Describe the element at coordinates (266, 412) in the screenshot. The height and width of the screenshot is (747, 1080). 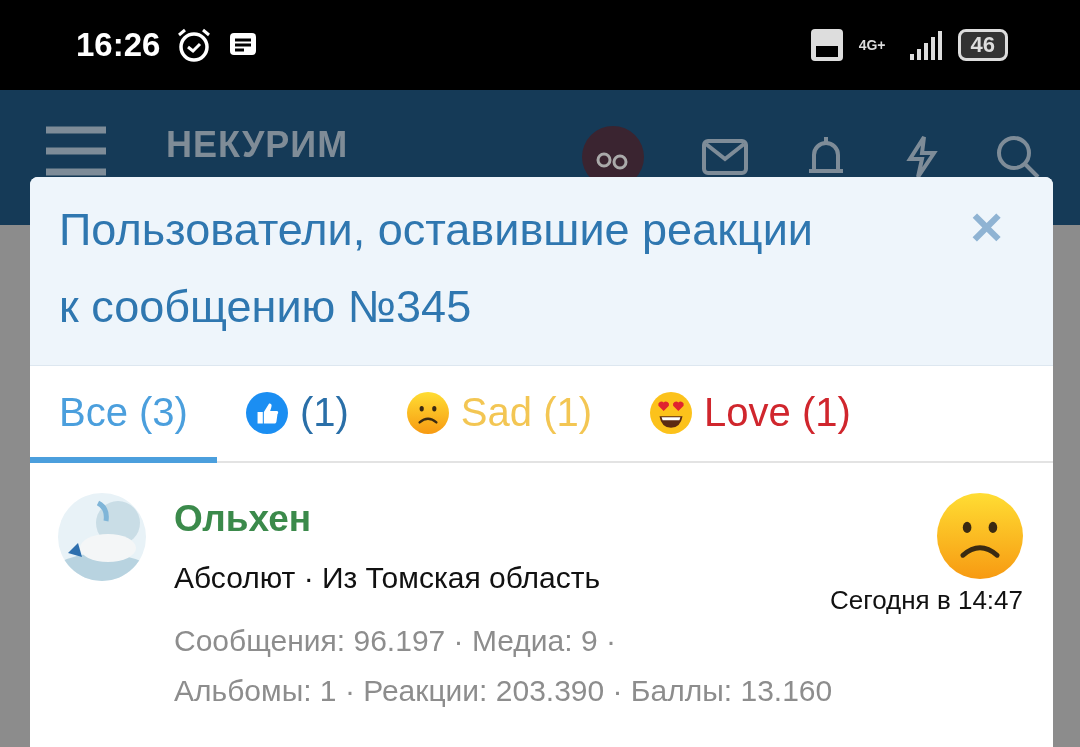
I see `thumbs-up-icon` at that location.